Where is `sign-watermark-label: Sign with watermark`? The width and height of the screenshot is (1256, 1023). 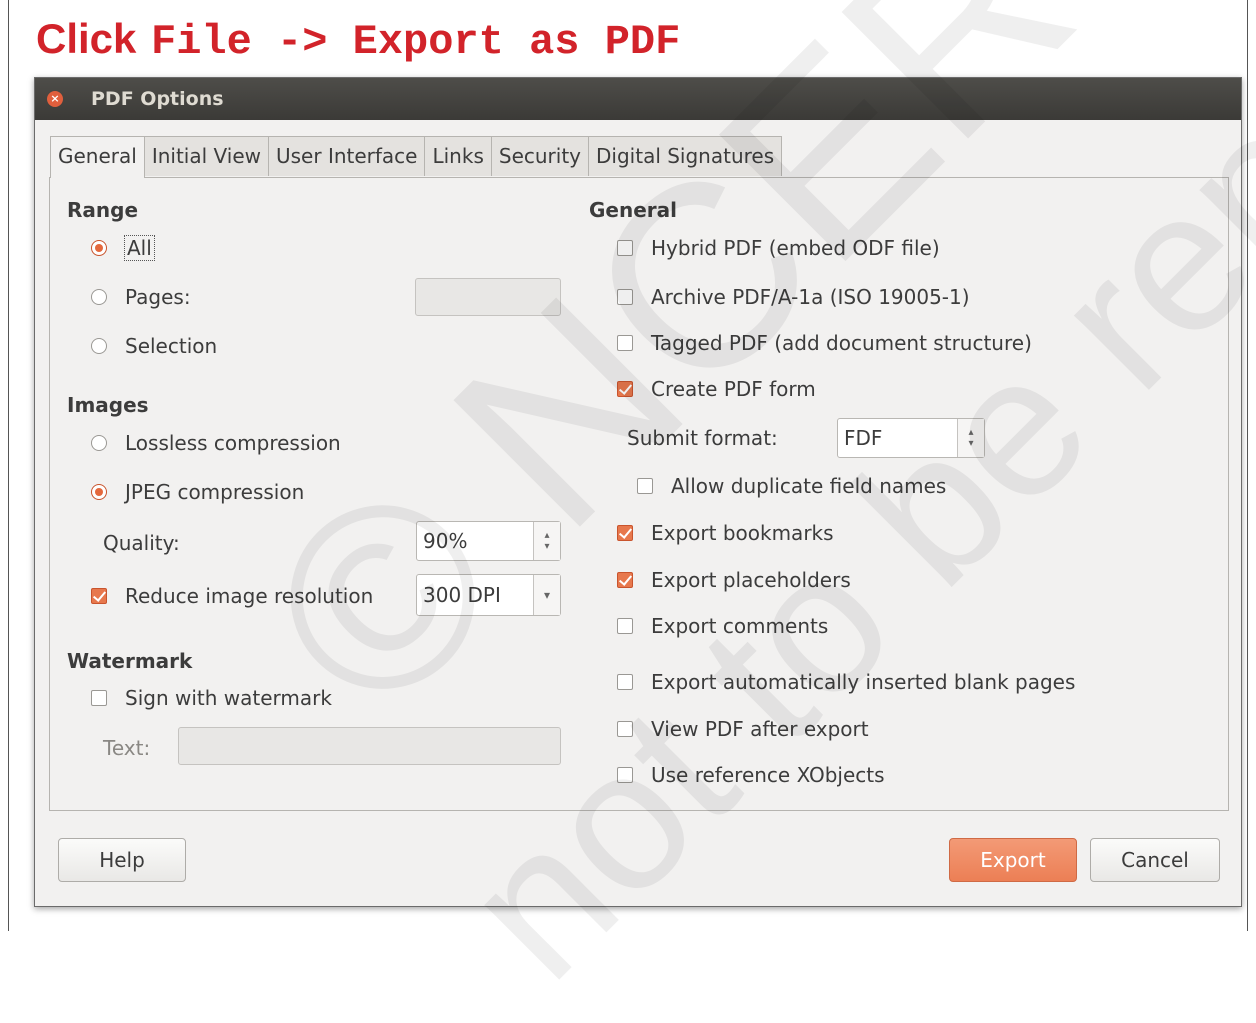 sign-watermark-label: Sign with watermark is located at coordinates (228, 698).